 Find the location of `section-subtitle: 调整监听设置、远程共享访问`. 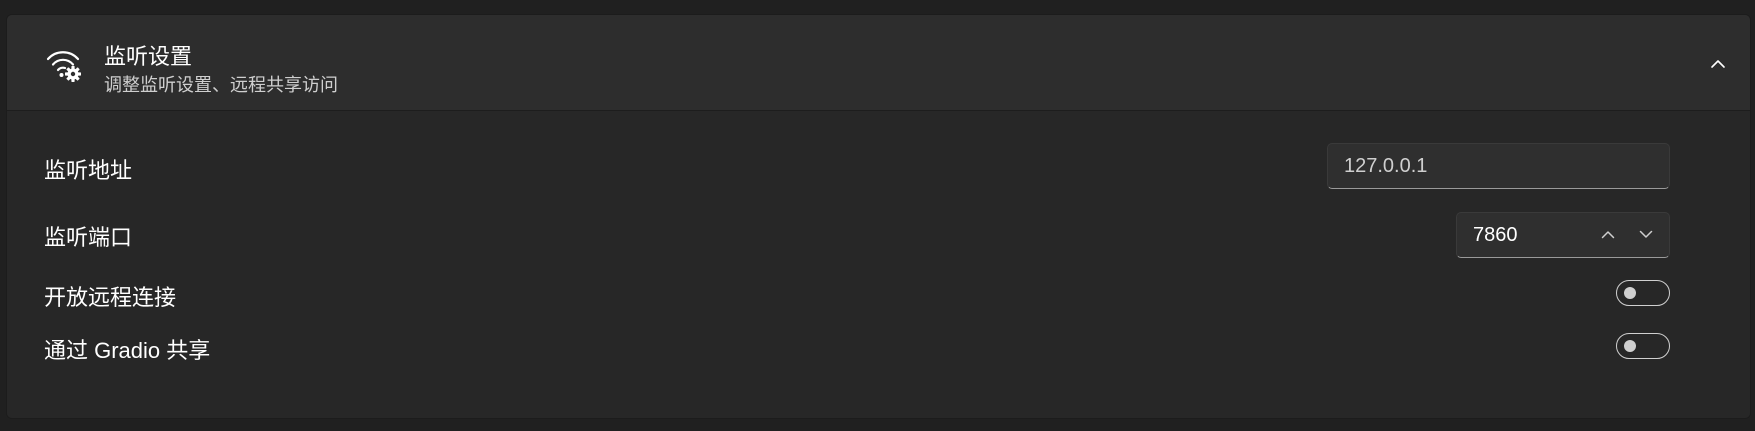

section-subtitle: 调整监听设置、远程共享访问 is located at coordinates (221, 85).